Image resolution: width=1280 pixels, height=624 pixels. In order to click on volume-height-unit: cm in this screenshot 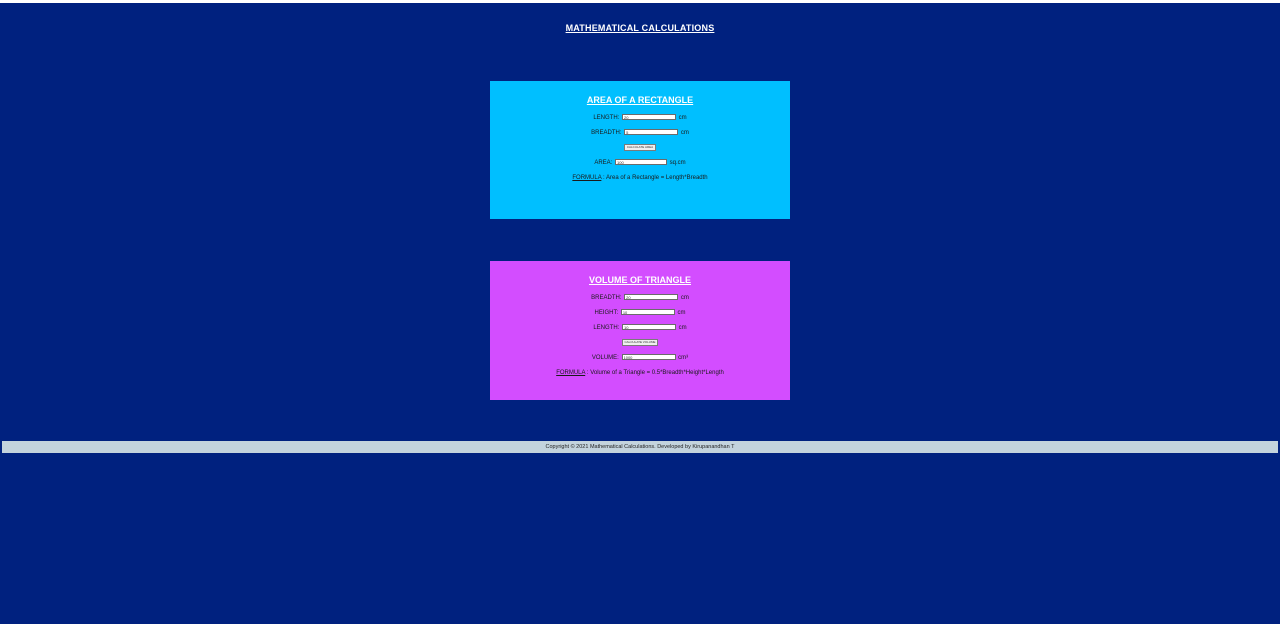, I will do `click(681, 313)`.